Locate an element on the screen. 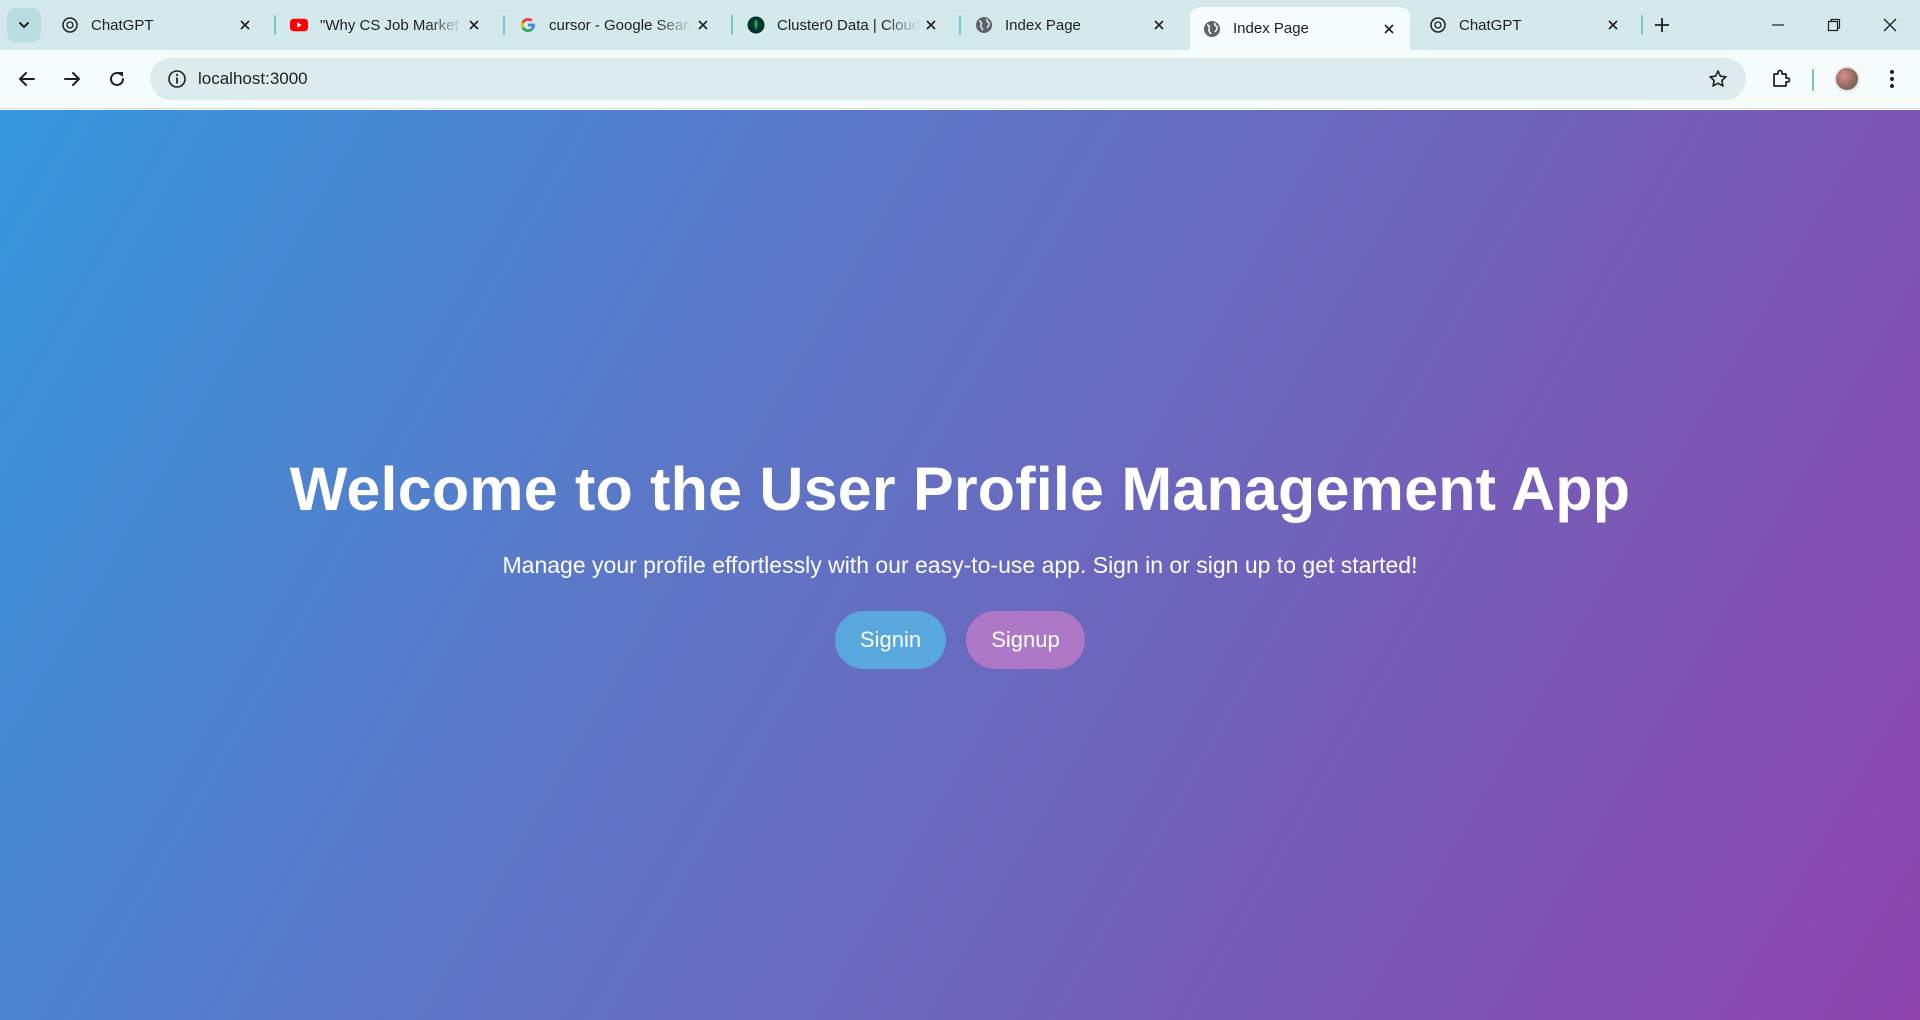  tab-mongodb: Cluster0 Data | Cloud is located at coordinates (843, 25).